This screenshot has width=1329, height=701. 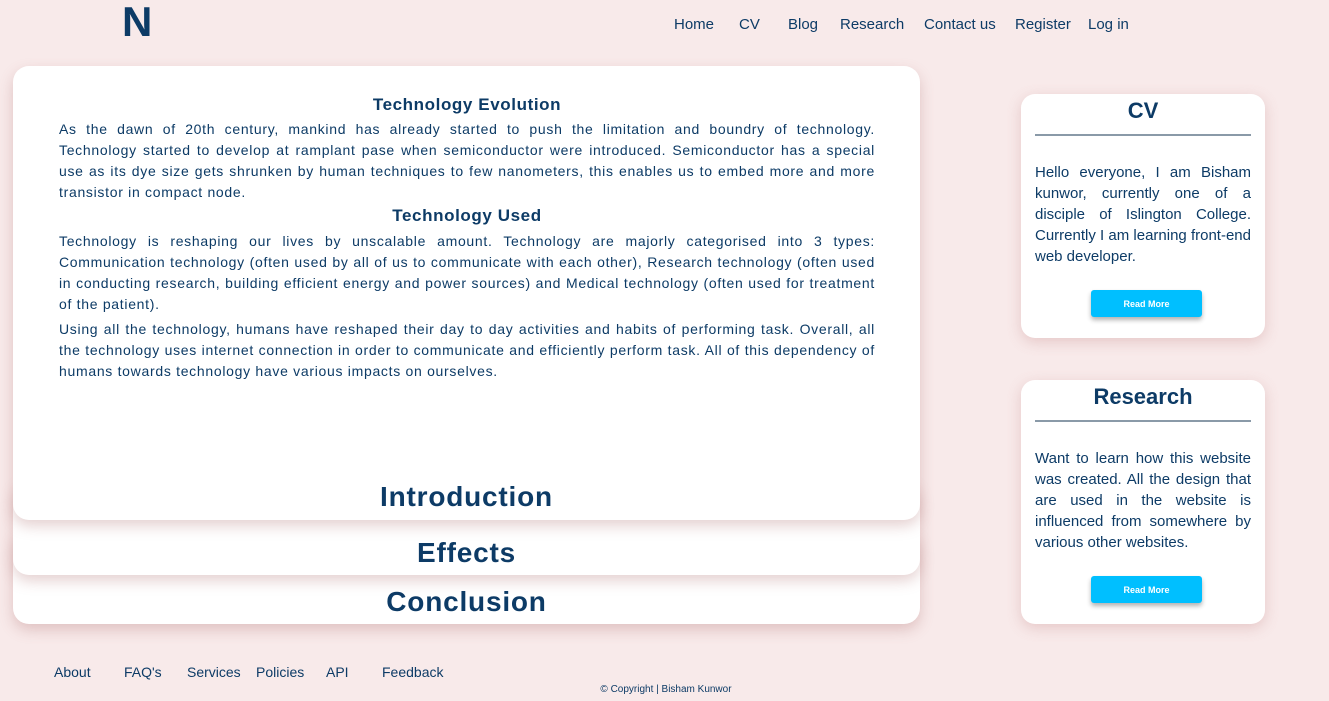 I want to click on section-heading: Technology Used, so click(x=467, y=215).